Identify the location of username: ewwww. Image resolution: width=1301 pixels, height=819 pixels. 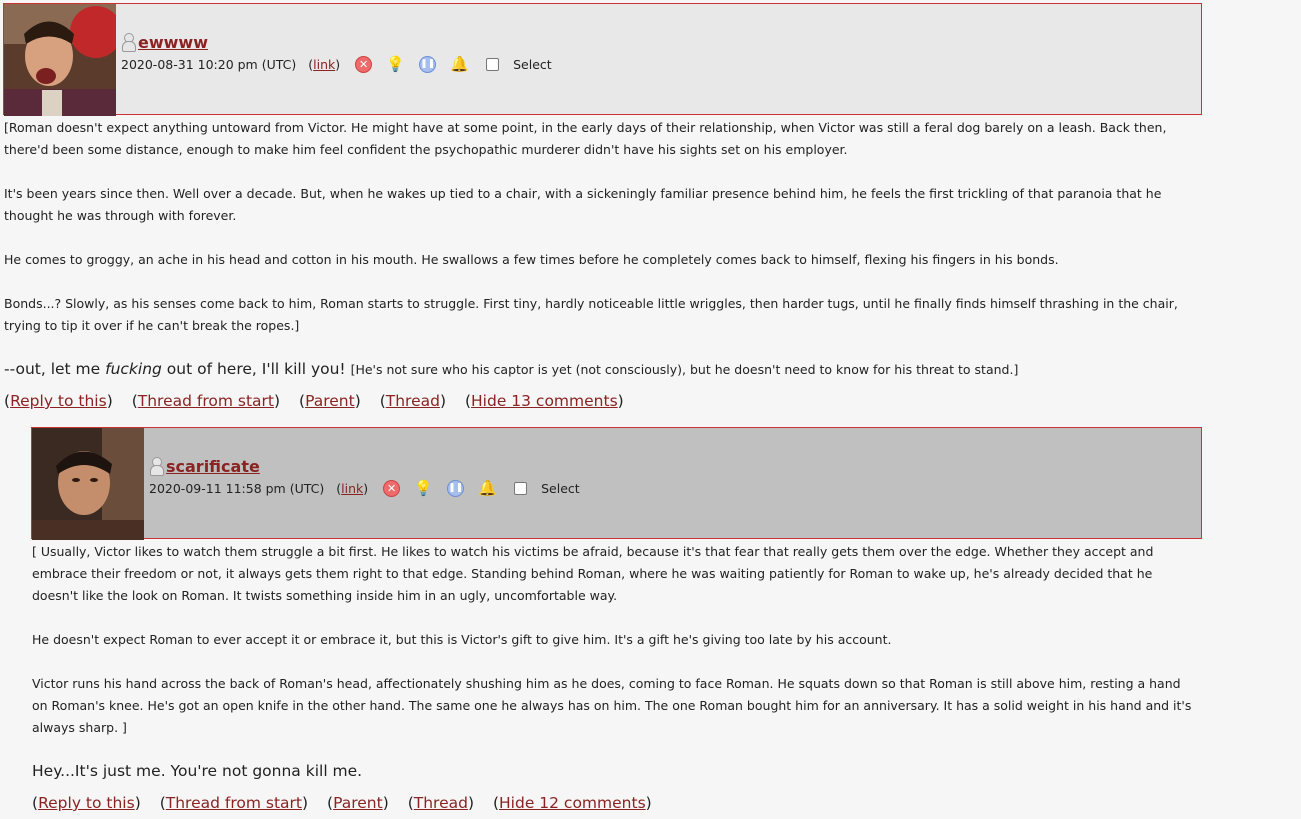
(173, 42).